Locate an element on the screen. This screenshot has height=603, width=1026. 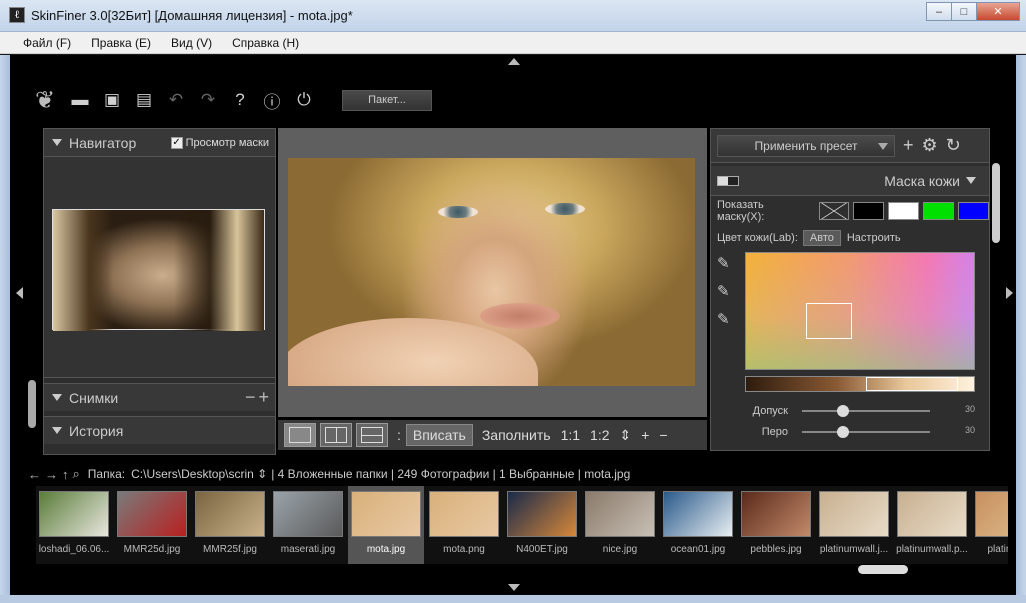
zoom-1-1-button: 1:1 is located at coordinates (570, 435).